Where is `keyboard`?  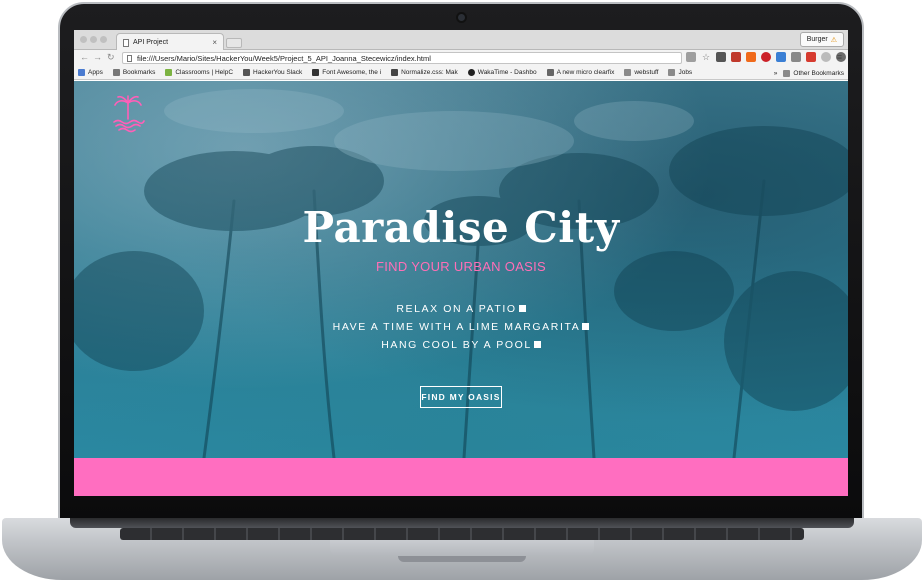 keyboard is located at coordinates (462, 534).